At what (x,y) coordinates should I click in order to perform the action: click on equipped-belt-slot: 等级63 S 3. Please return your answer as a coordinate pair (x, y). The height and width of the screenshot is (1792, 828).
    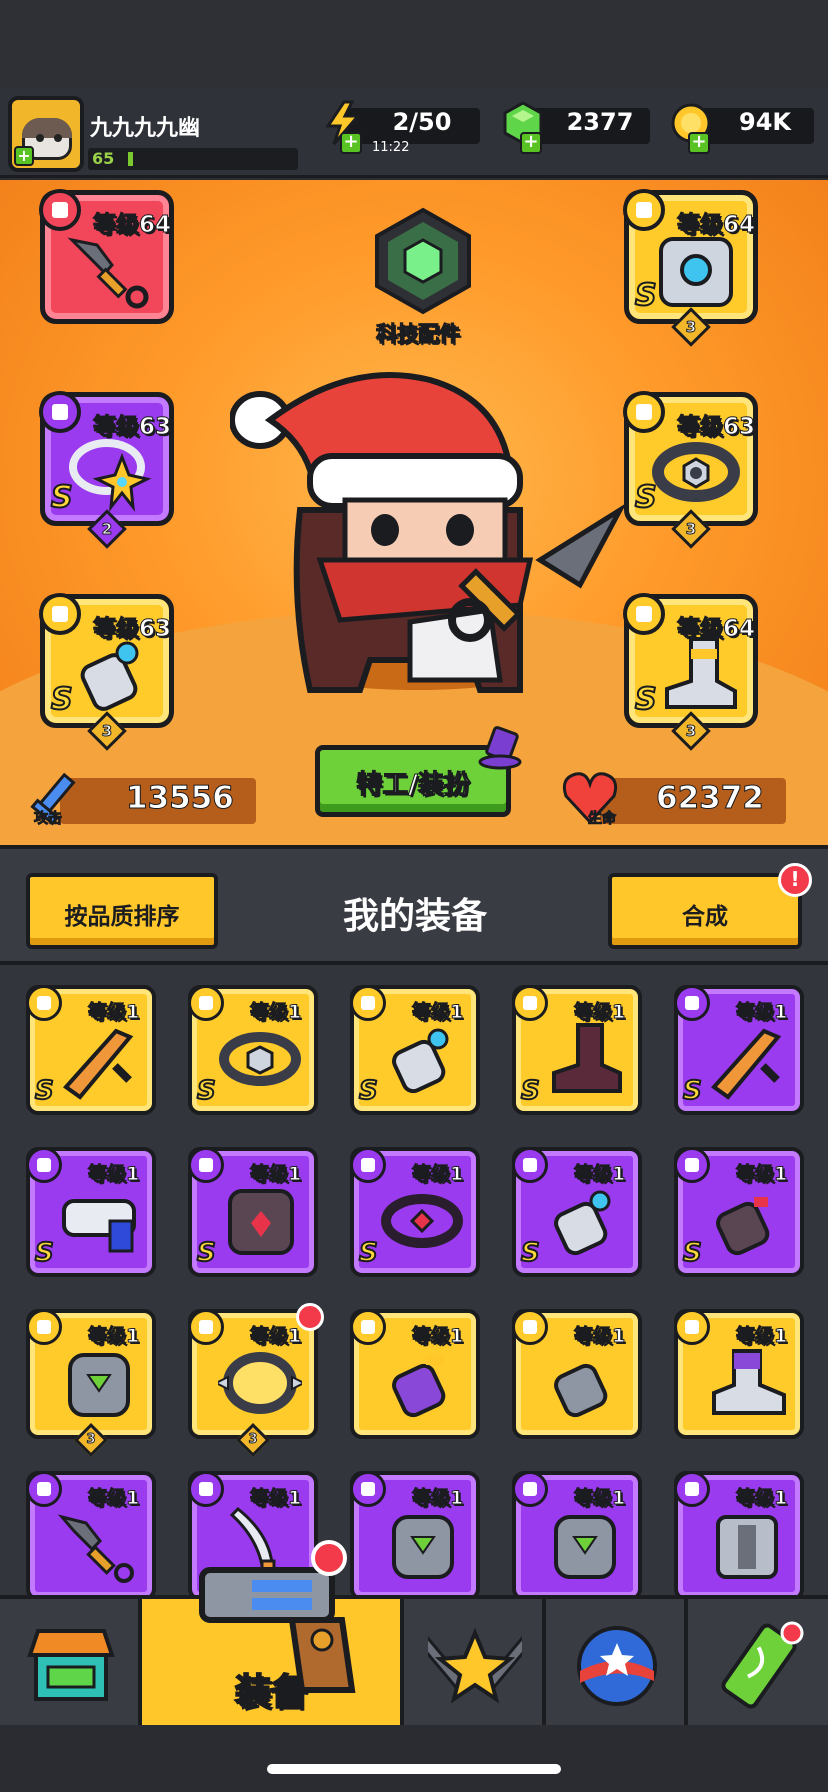
    Looking at the image, I should click on (690, 470).